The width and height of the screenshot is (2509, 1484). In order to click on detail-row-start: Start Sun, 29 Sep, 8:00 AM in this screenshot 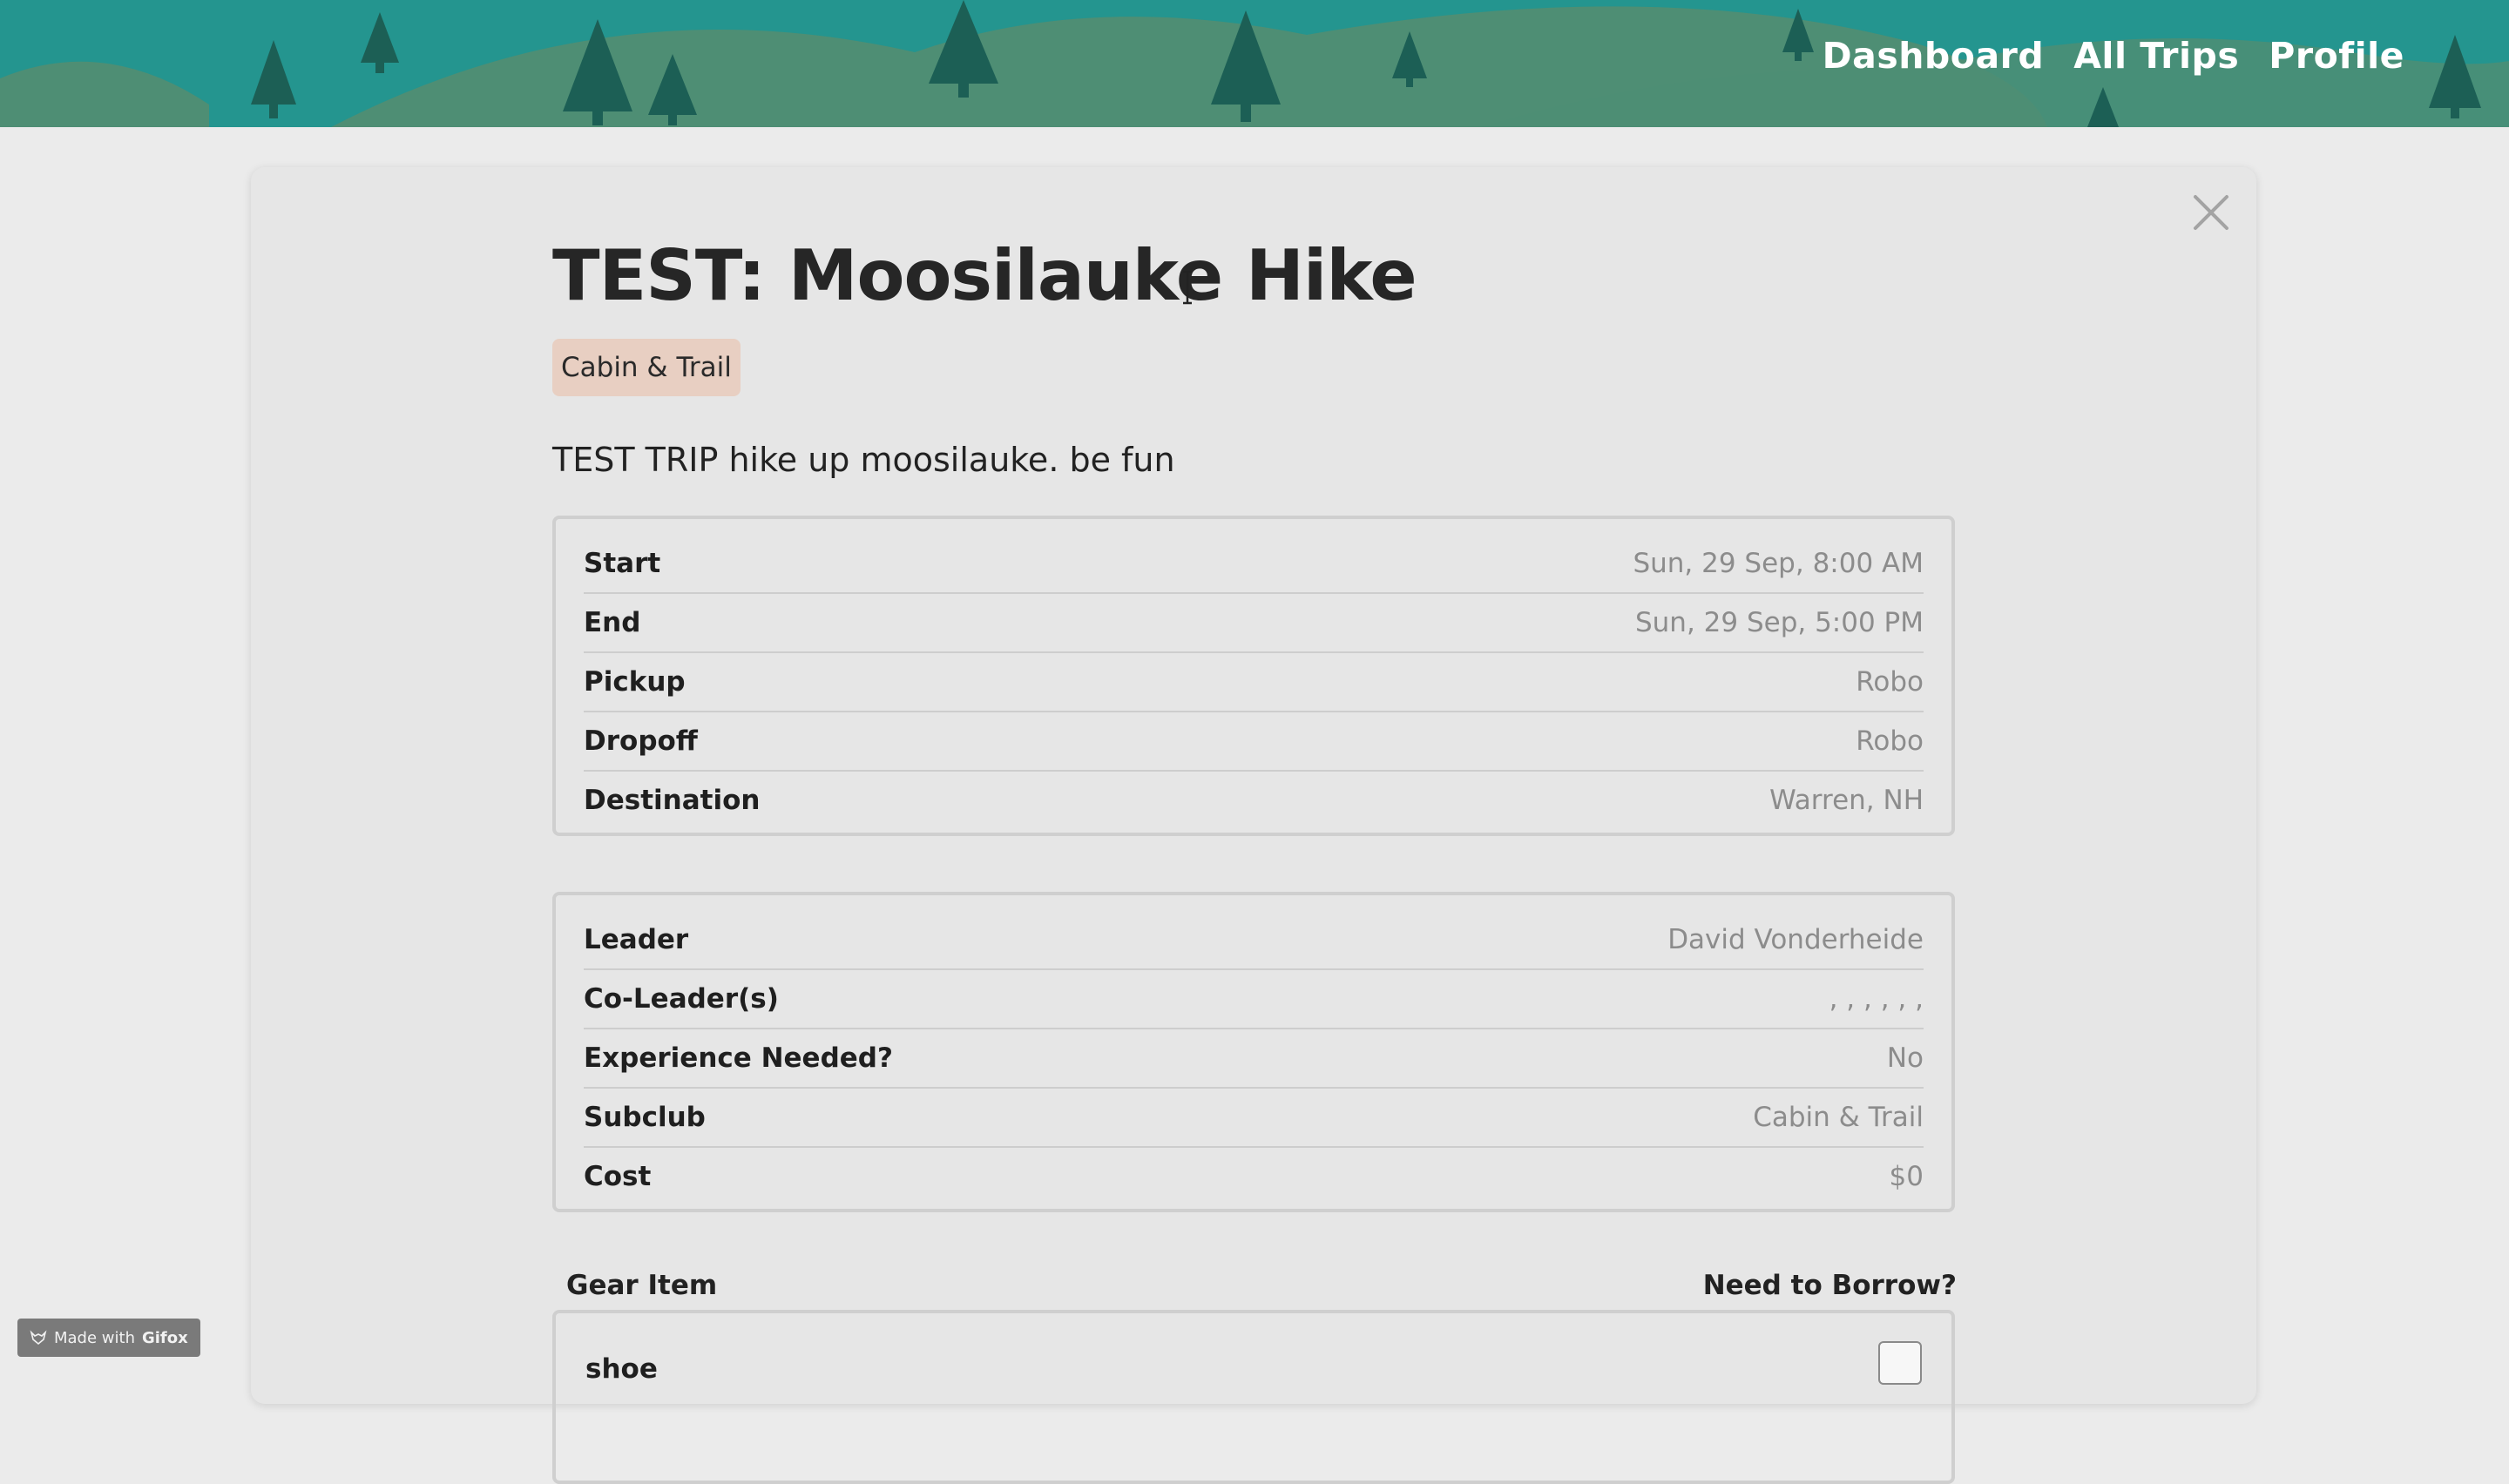, I will do `click(1254, 564)`.